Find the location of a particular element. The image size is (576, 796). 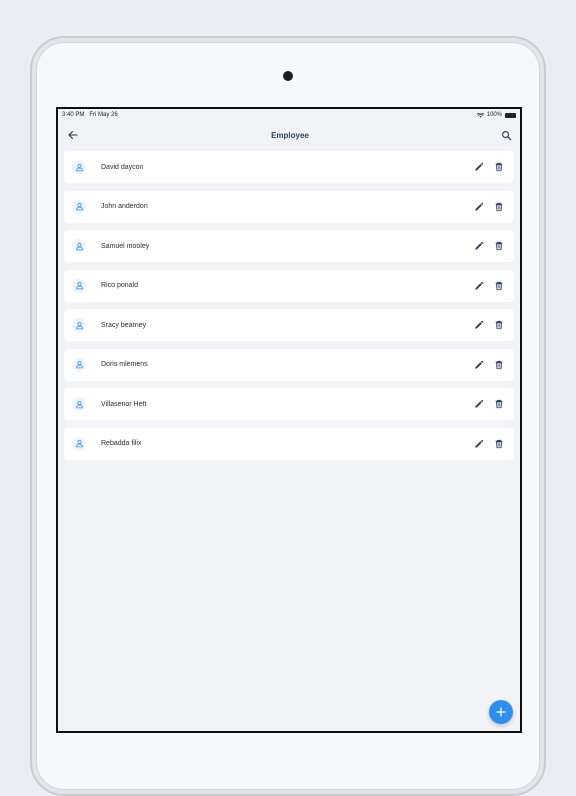

employee-name: Villasenor Hett is located at coordinates (124, 404).